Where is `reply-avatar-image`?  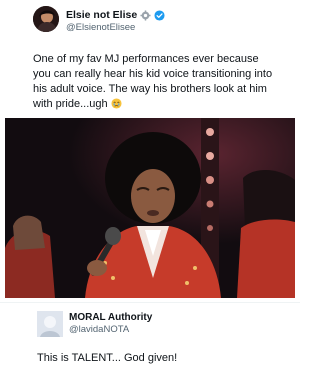 reply-avatar-image is located at coordinates (50, 324).